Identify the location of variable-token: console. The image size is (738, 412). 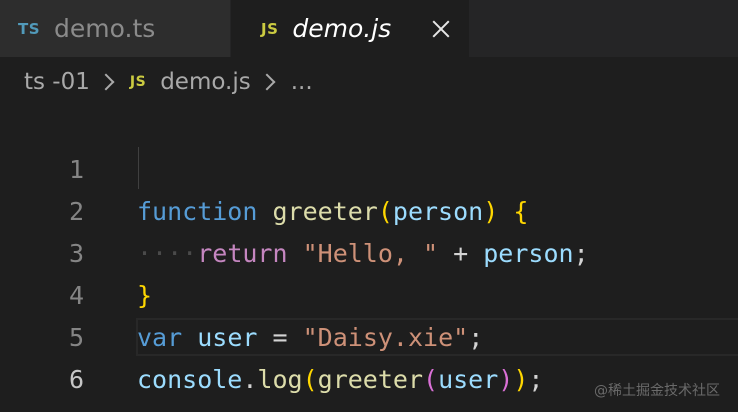
(190, 379).